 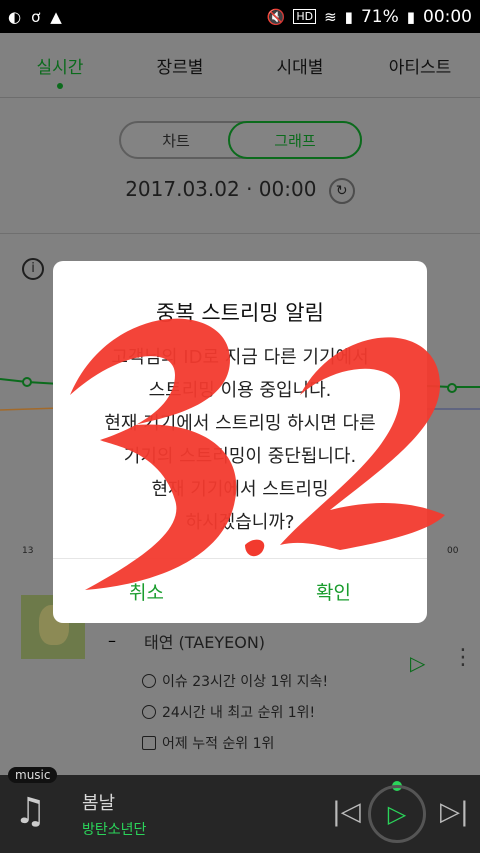 What do you see at coordinates (240, 16) in the screenshot?
I see `status-bar: ◐ ơ ▲ 🔇 HD ≋ ▮ 71% ▮ 00:00` at bounding box center [240, 16].